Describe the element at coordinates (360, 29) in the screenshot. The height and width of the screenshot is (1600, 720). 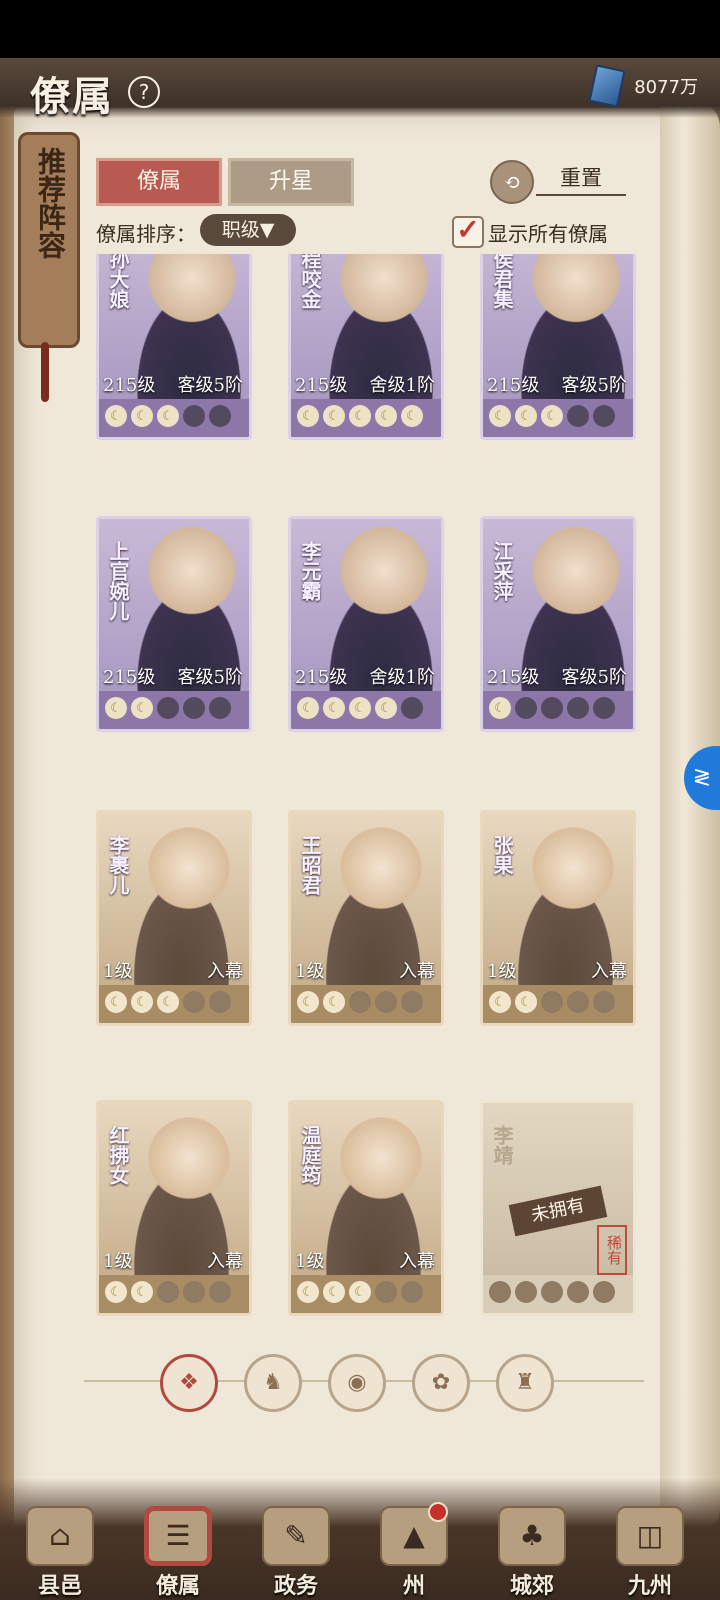
I see `status-bar` at that location.